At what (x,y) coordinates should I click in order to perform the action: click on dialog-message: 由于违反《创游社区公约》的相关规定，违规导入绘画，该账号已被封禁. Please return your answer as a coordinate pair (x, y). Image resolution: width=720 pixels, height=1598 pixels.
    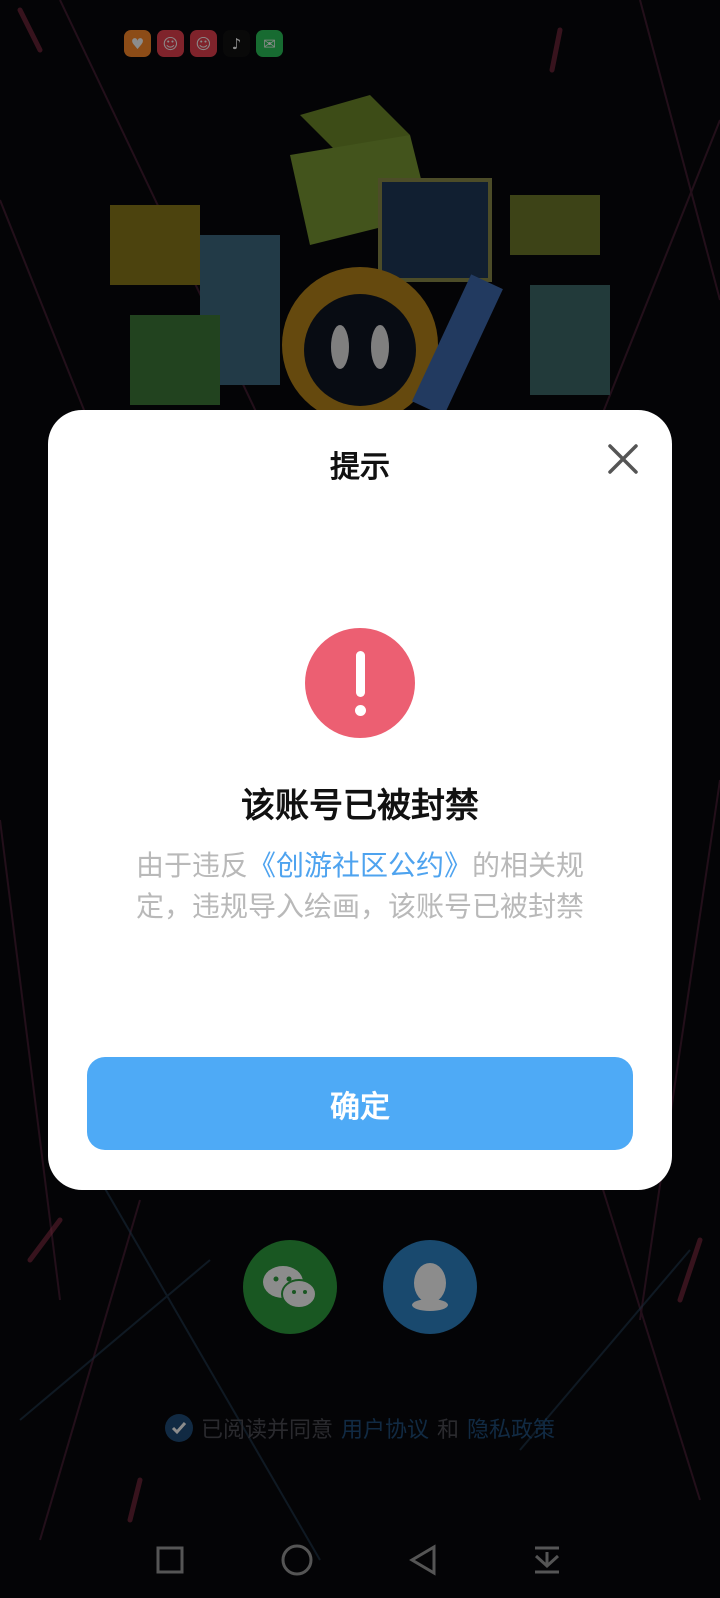
    Looking at the image, I should click on (360, 886).